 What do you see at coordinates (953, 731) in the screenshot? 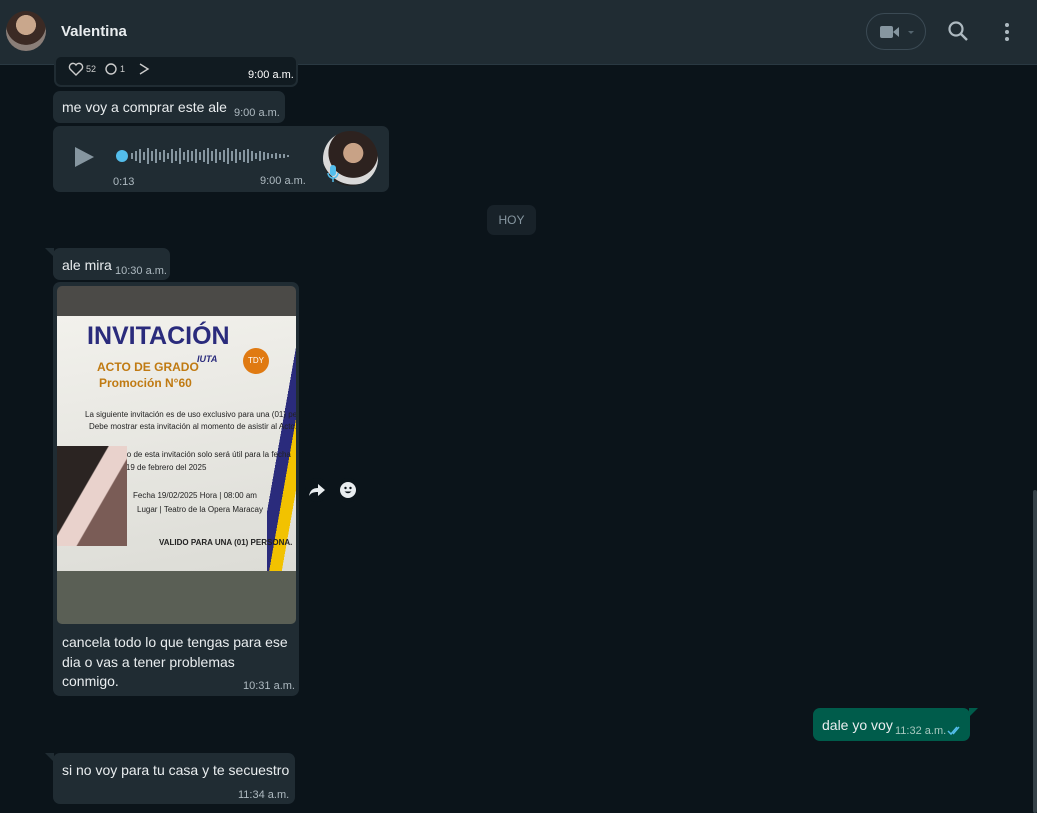
I see `read-ticks-icon` at bounding box center [953, 731].